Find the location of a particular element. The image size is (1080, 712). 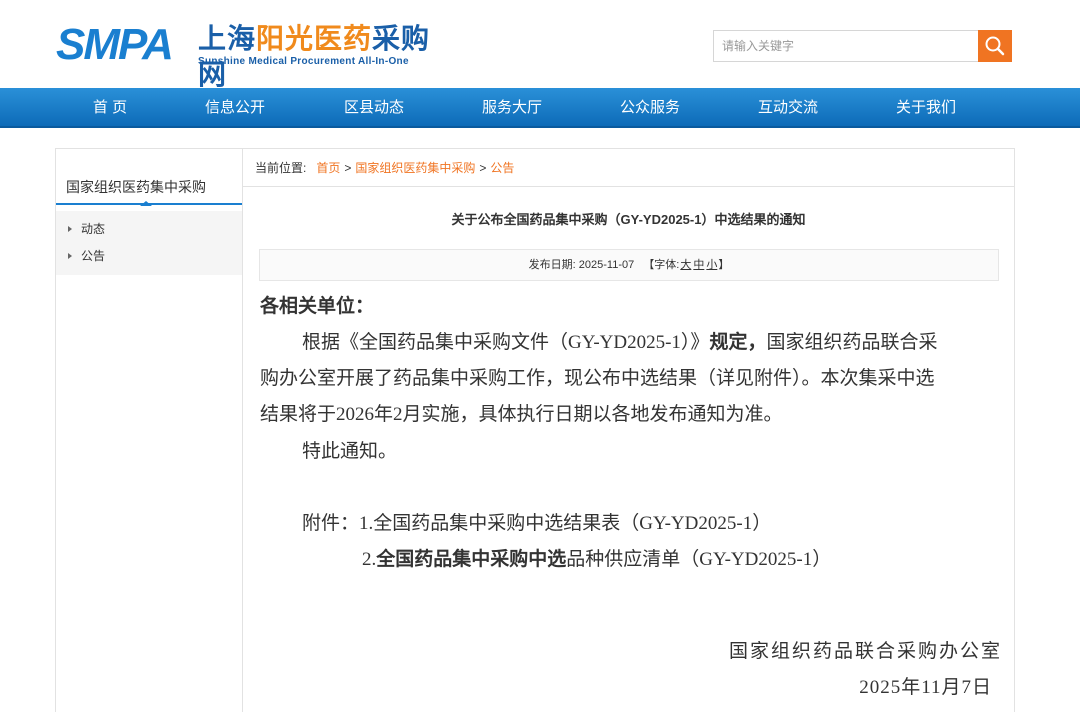

salutation: 各相关单位： is located at coordinates (317, 306).